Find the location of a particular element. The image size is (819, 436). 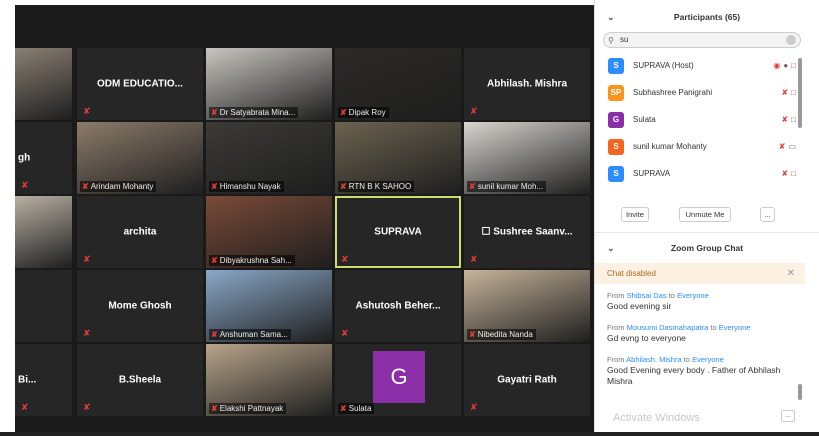

participant-scrollbar is located at coordinates (800, 93).